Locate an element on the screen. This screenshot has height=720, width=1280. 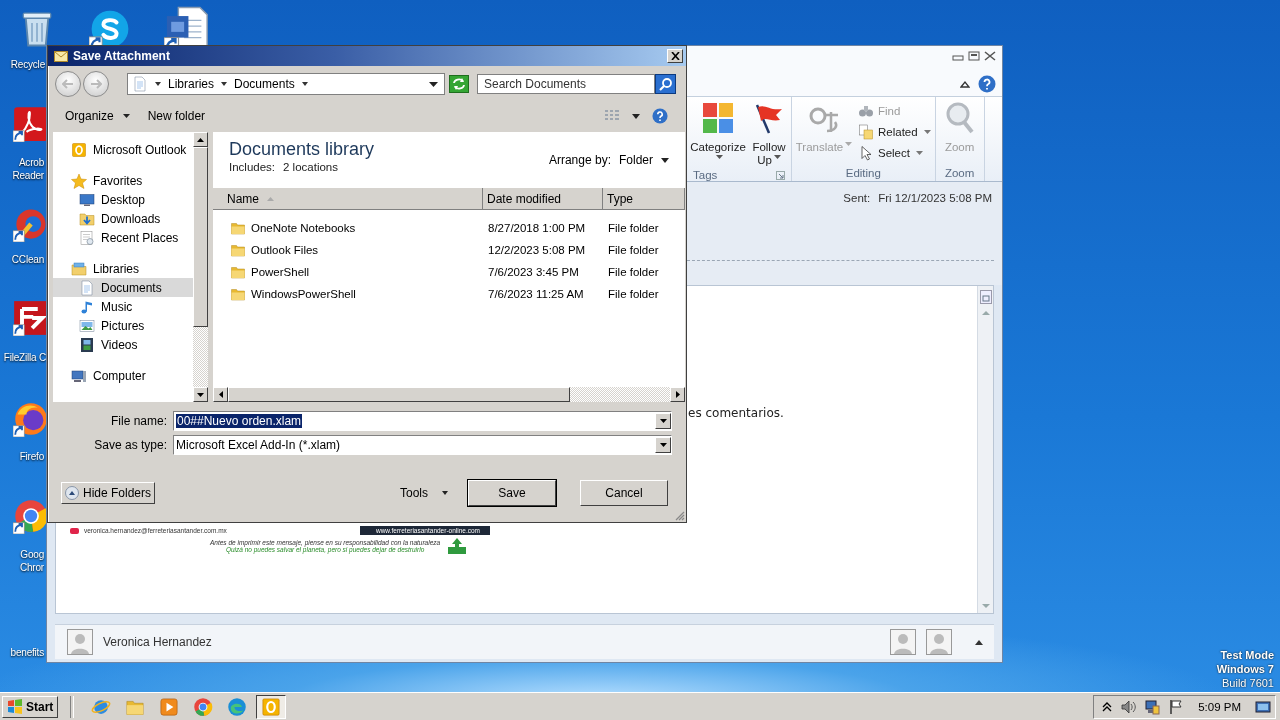
column-header: Name is located at coordinates (348, 198).